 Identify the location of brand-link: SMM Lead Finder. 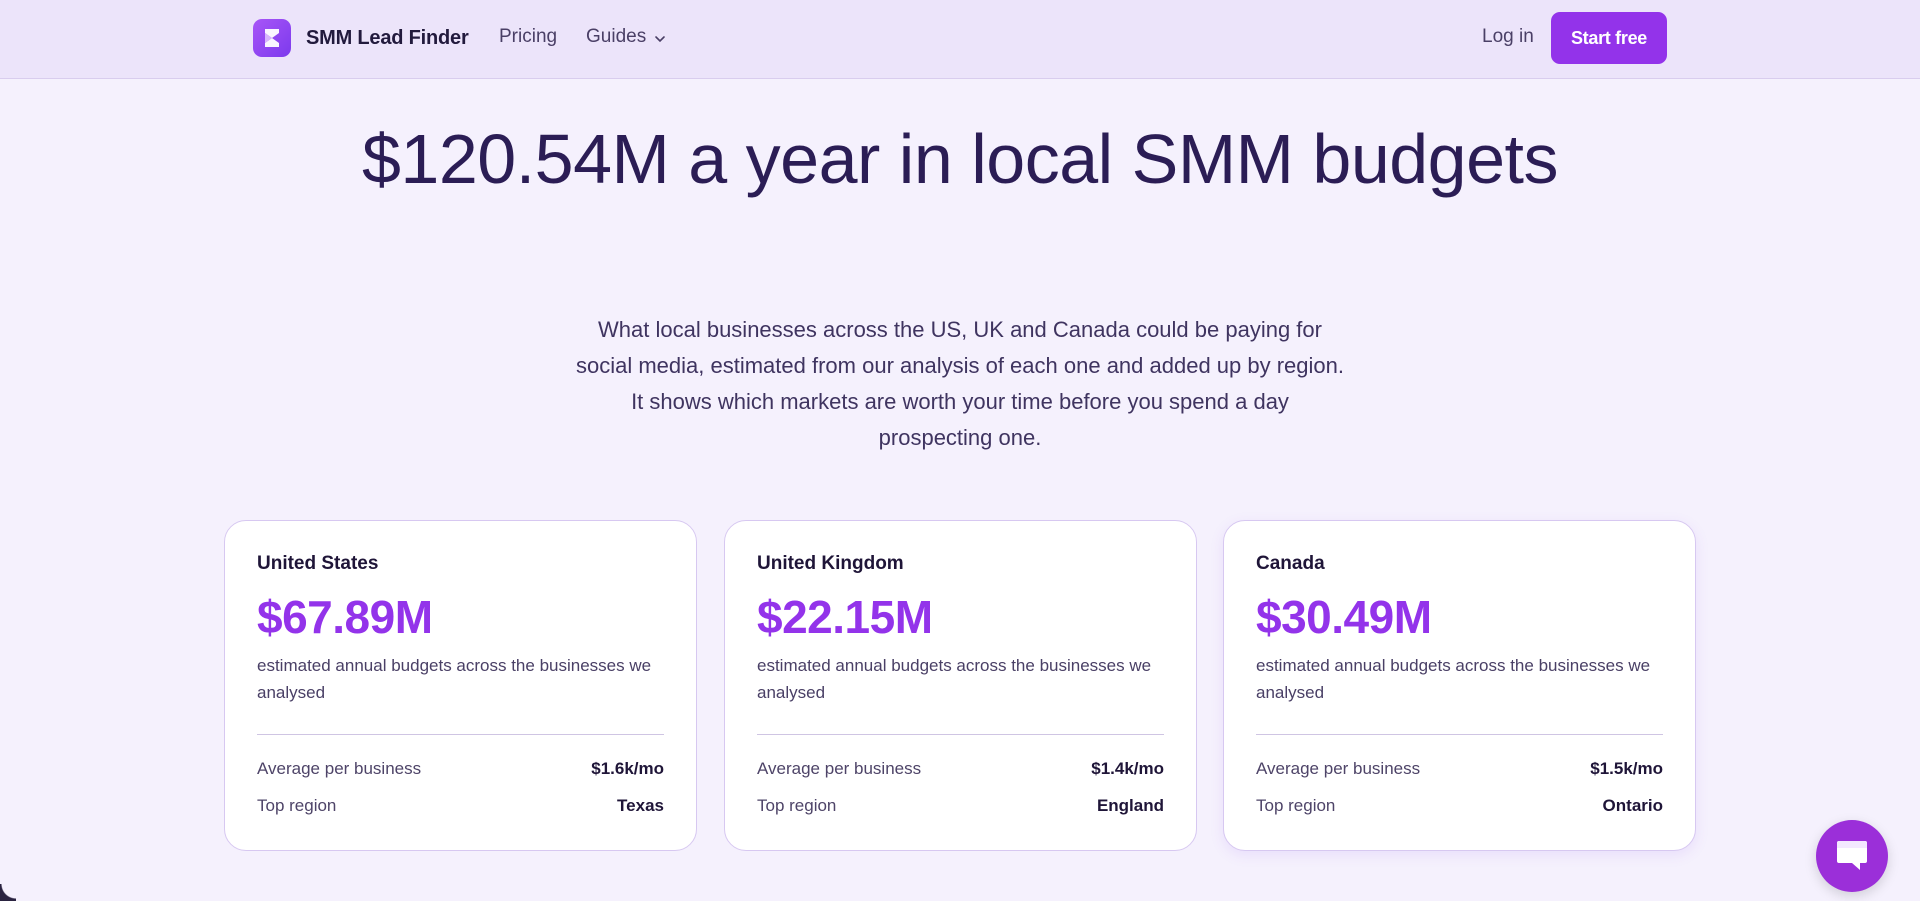
(361, 38).